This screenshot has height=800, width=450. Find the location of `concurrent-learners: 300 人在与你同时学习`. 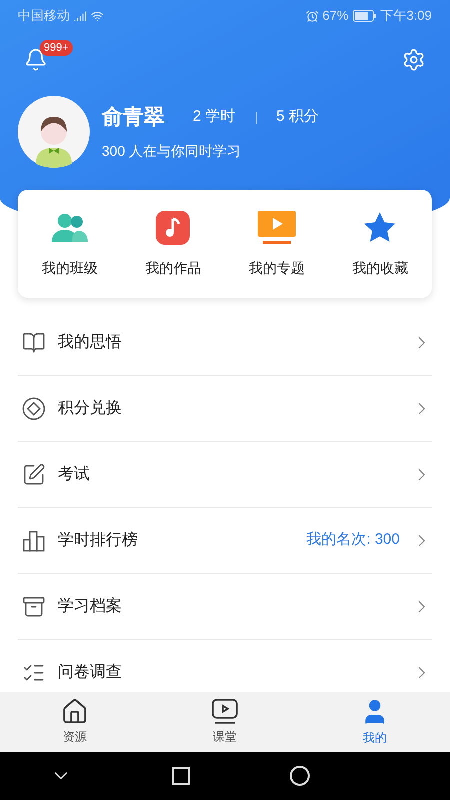

concurrent-learners: 300 人在与你同时学习 is located at coordinates (172, 152).